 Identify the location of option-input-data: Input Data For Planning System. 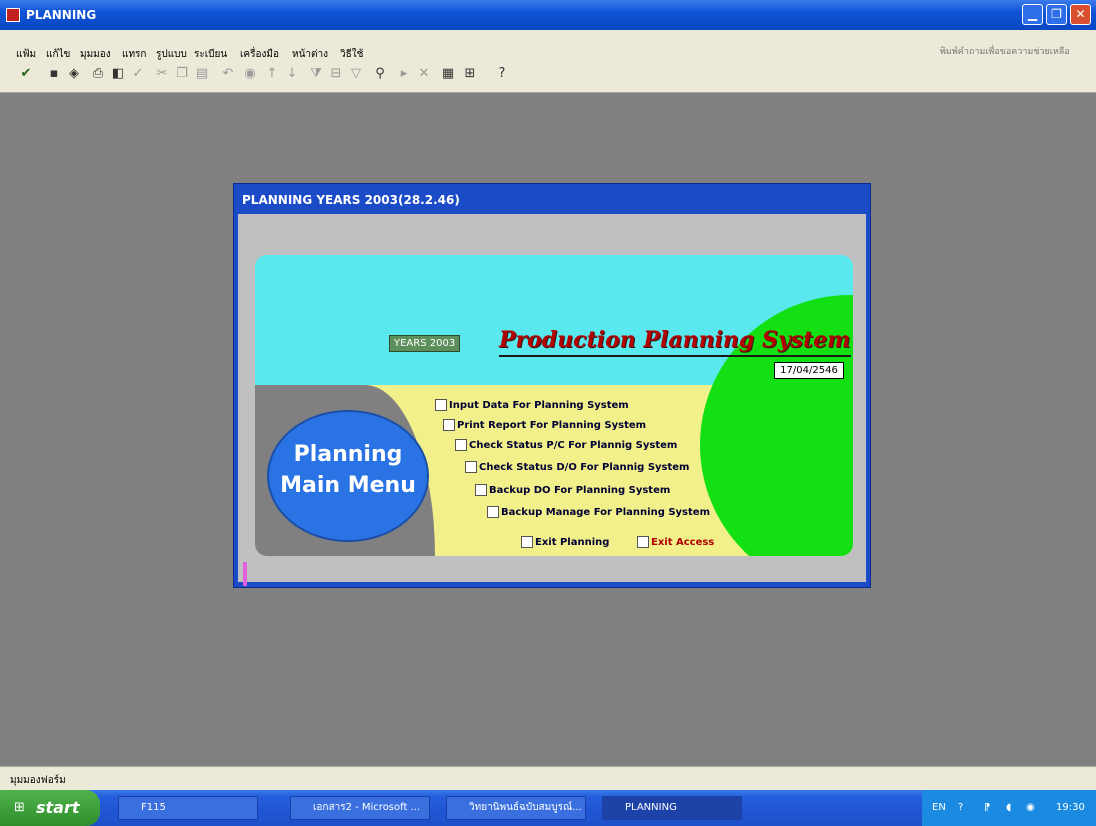
(532, 405).